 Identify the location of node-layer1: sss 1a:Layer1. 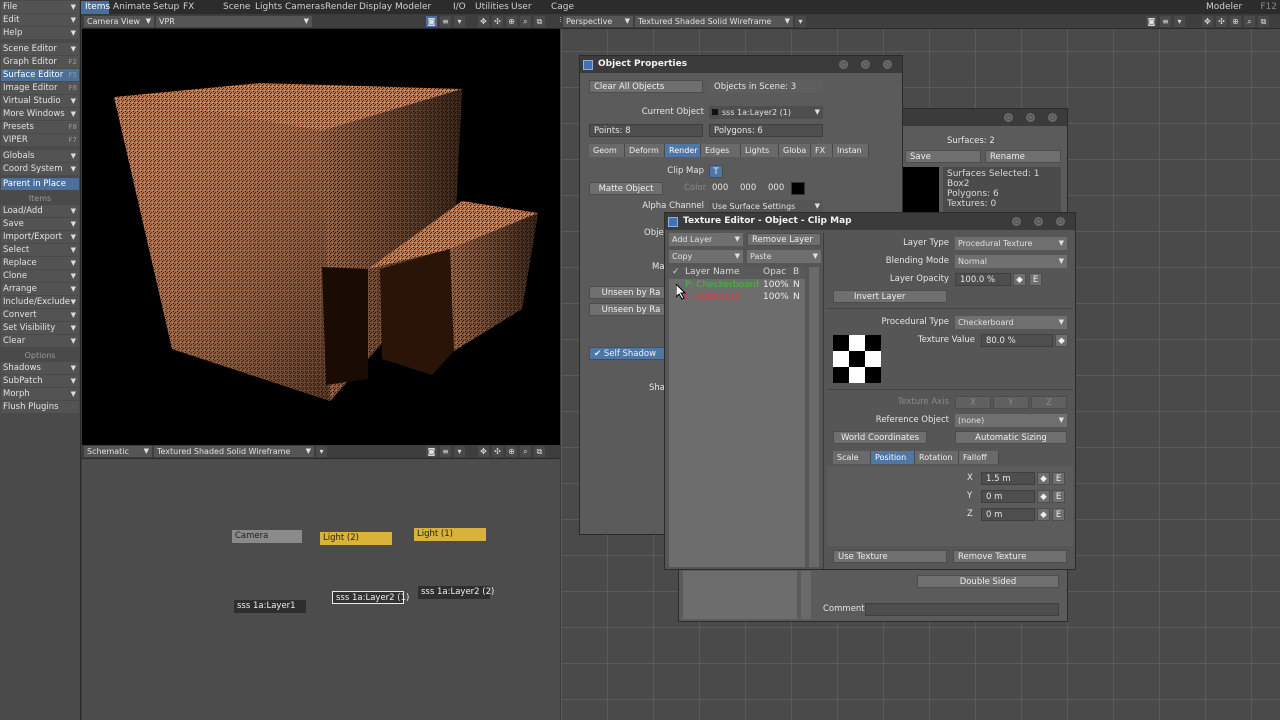
(270, 606).